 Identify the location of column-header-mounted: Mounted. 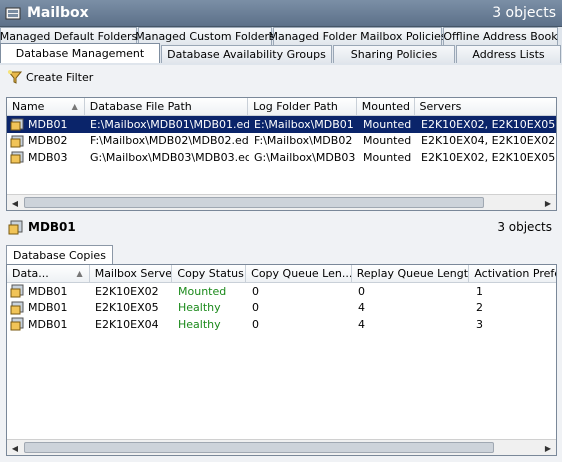
(386, 106).